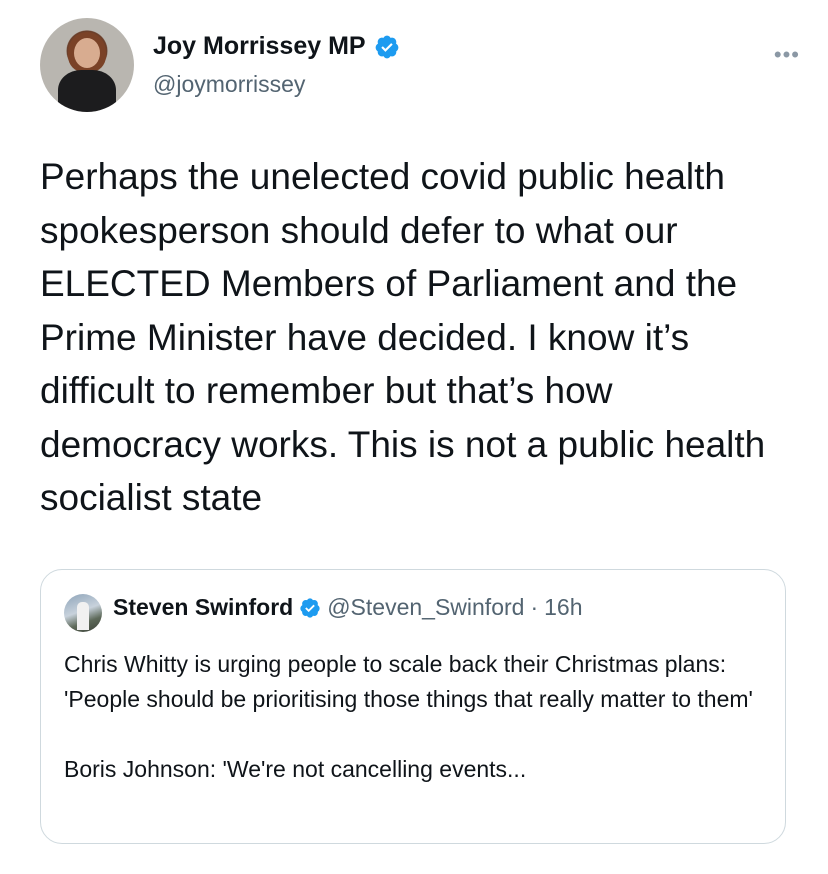 The height and width of the screenshot is (874, 828). Describe the element at coordinates (259, 46) in the screenshot. I see `author-name: Joy Morrissey MP` at that location.